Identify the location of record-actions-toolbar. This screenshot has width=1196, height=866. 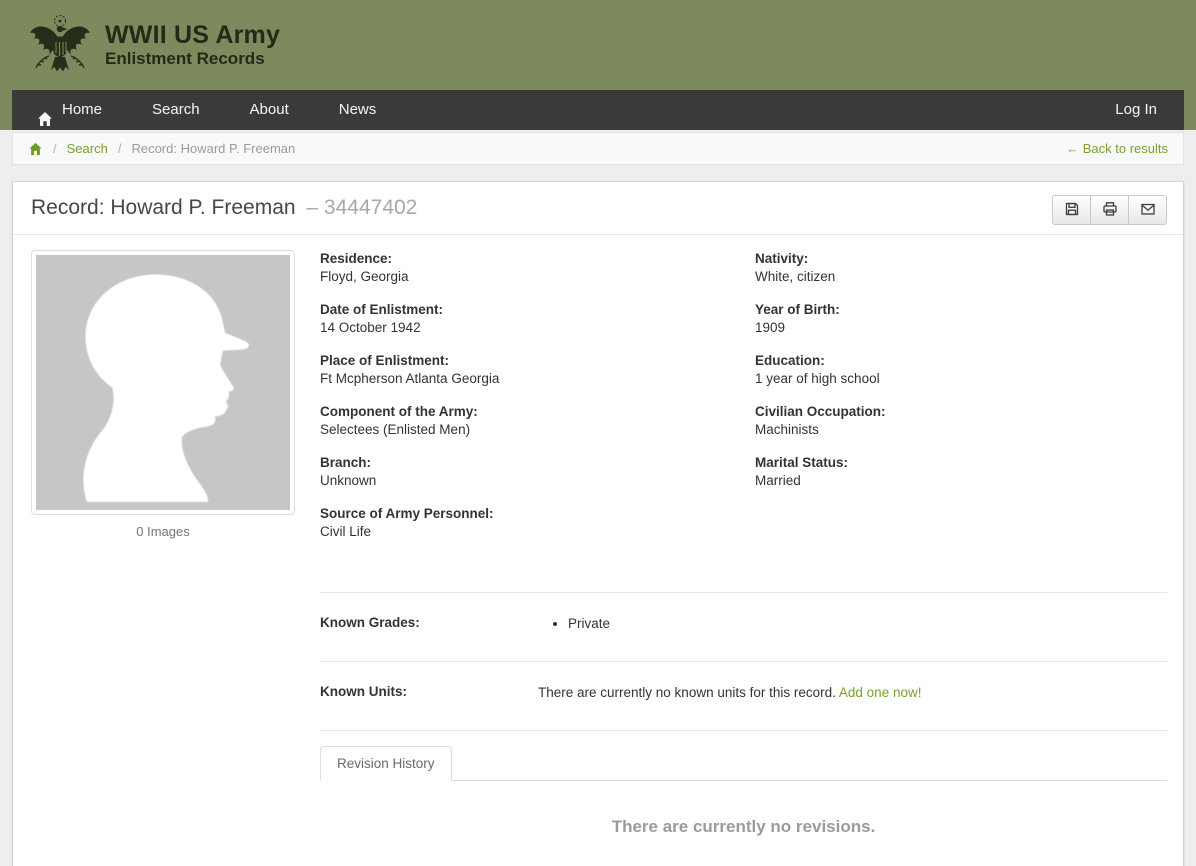
(1109, 210).